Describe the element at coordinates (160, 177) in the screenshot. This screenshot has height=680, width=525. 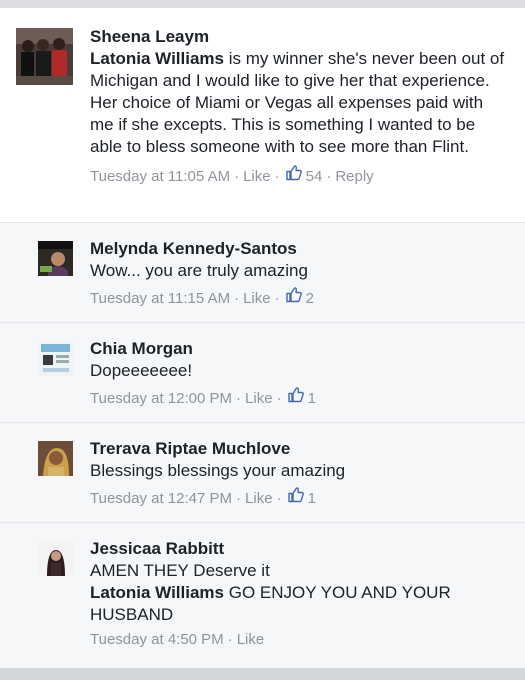
I see `comment-timestamp: Tuesday at 11:05 AM` at that location.